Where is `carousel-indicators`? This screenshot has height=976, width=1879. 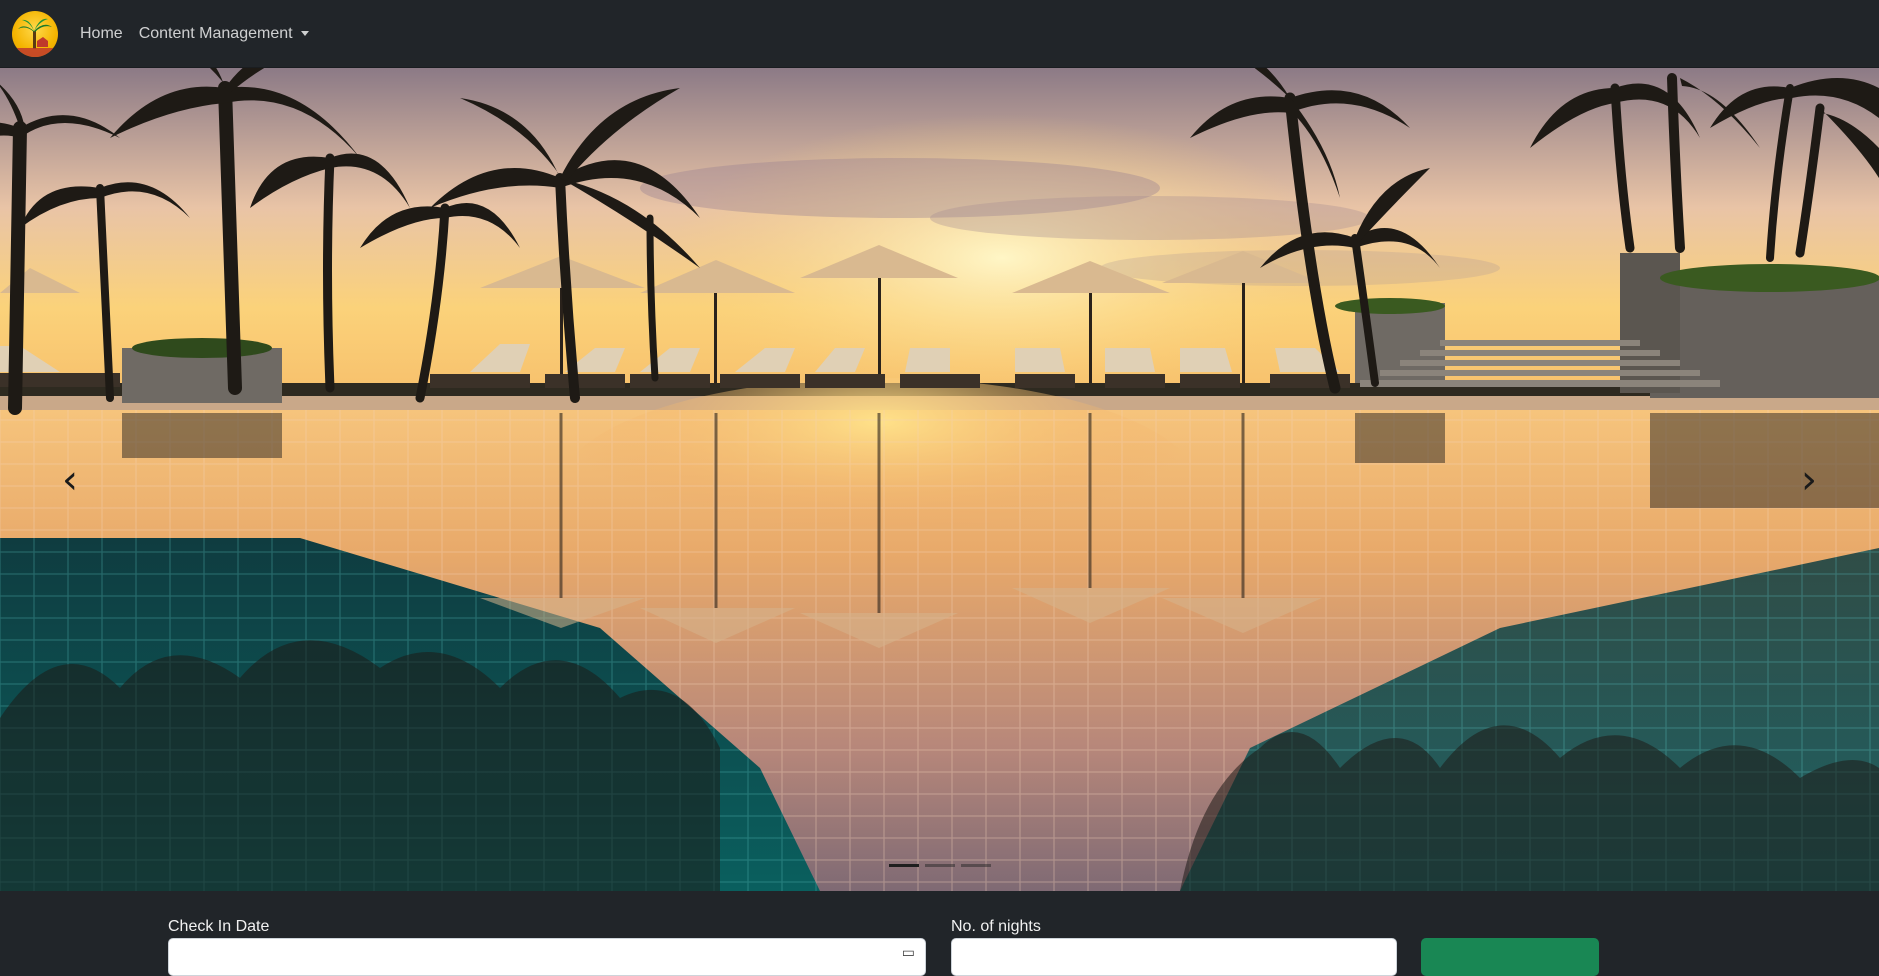 carousel-indicators is located at coordinates (939, 865).